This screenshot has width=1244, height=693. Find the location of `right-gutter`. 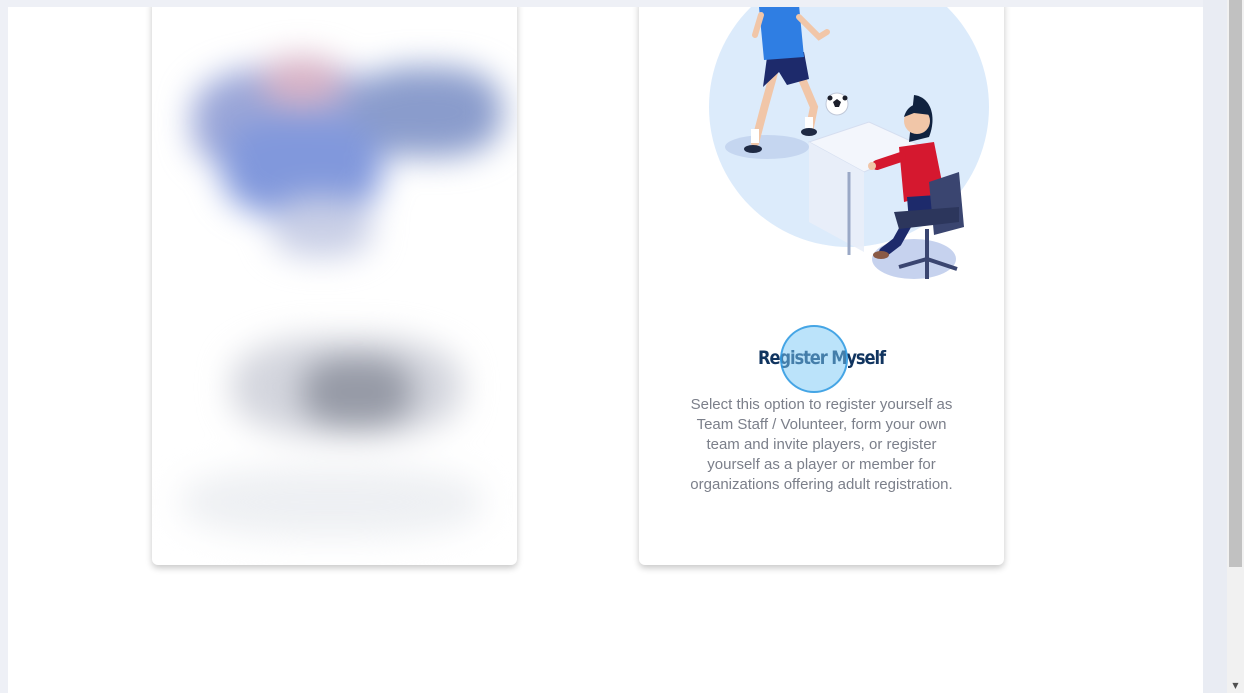

right-gutter is located at coordinates (1215, 346).